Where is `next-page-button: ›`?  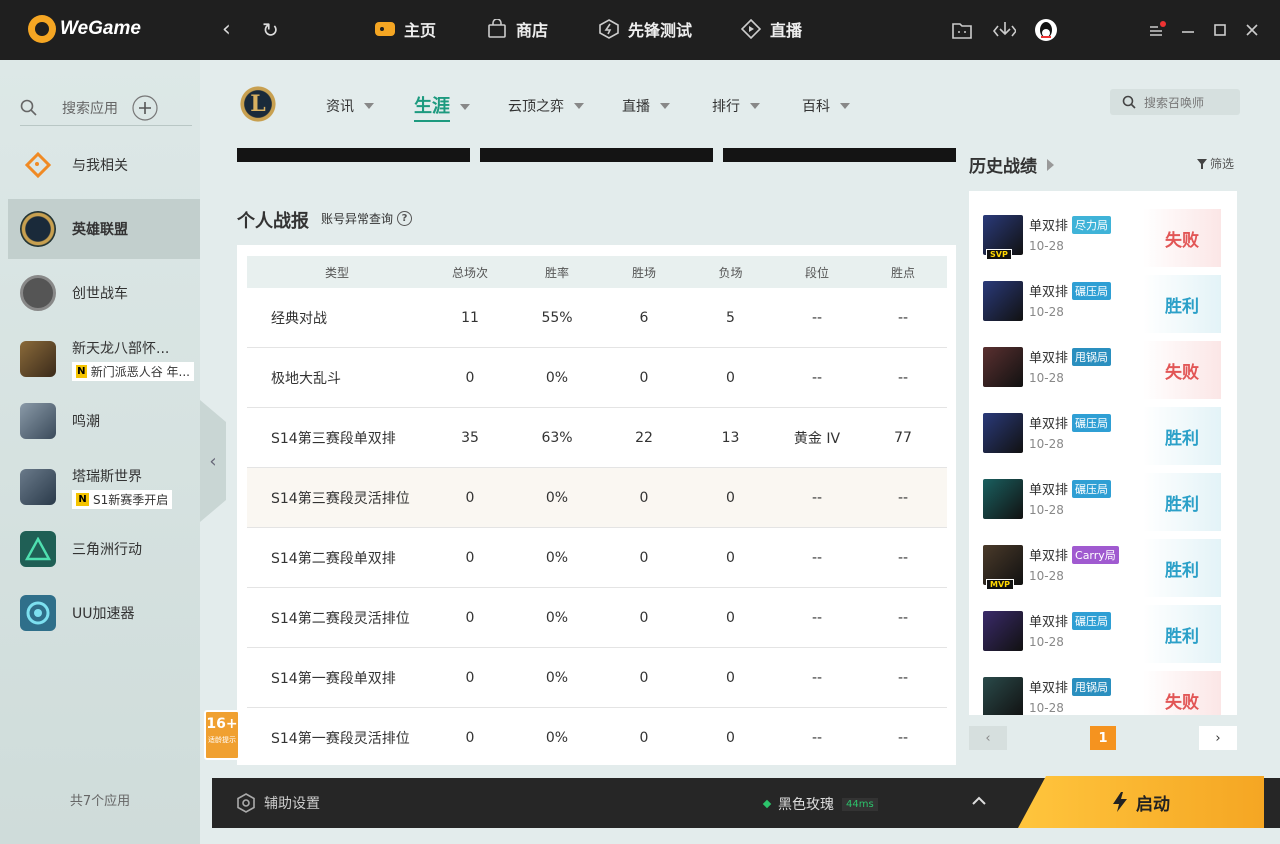
next-page-button: › is located at coordinates (1218, 738).